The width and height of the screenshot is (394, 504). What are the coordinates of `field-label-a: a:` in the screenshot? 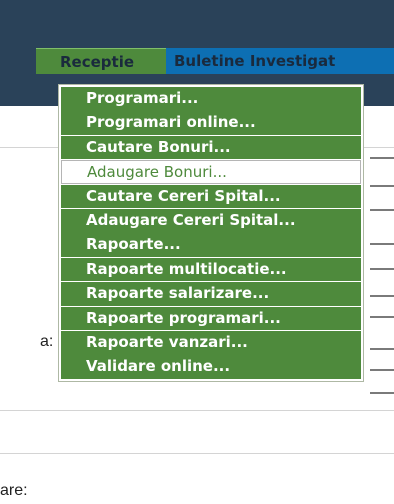 It's located at (47, 341).